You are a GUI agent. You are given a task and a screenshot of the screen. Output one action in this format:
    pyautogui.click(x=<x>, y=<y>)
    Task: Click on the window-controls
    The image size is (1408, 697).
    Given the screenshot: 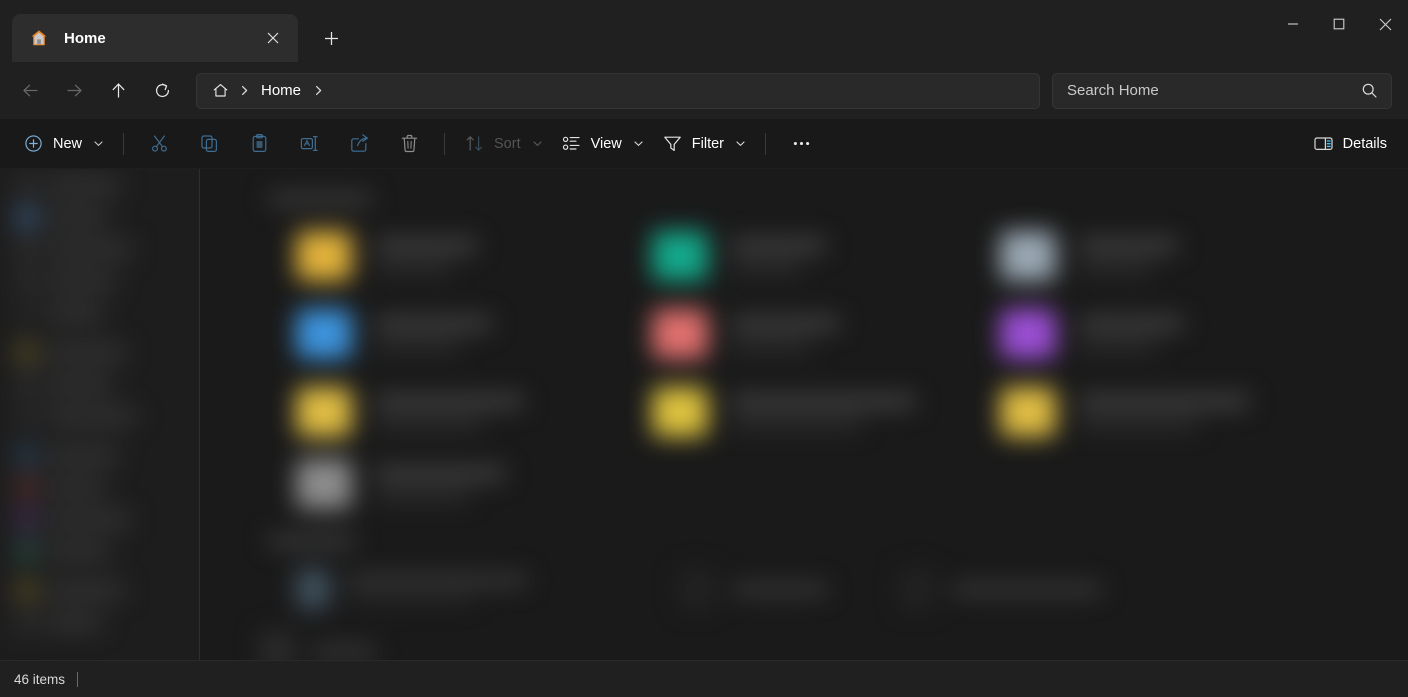 What is the action you would take?
    pyautogui.click(x=1339, y=31)
    